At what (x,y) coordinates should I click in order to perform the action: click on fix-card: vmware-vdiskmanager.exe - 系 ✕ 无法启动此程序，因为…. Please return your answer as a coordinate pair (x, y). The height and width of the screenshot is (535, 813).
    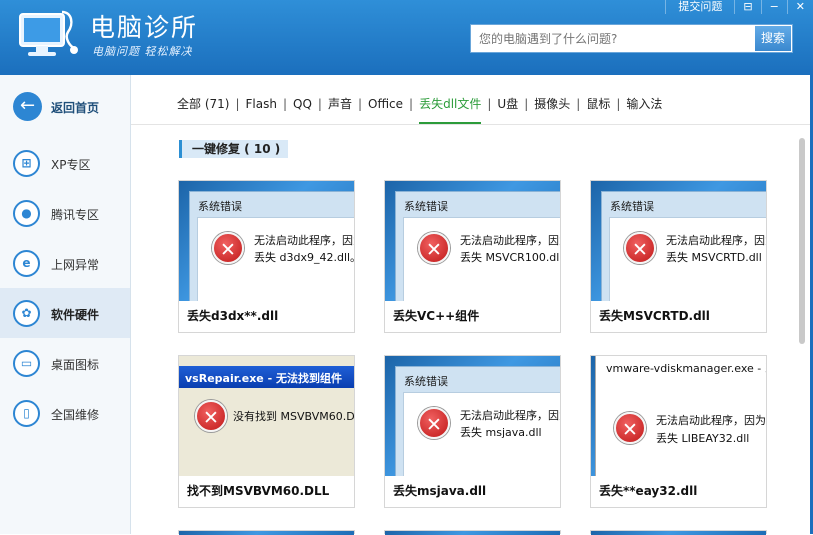
    Looking at the image, I should click on (678, 431).